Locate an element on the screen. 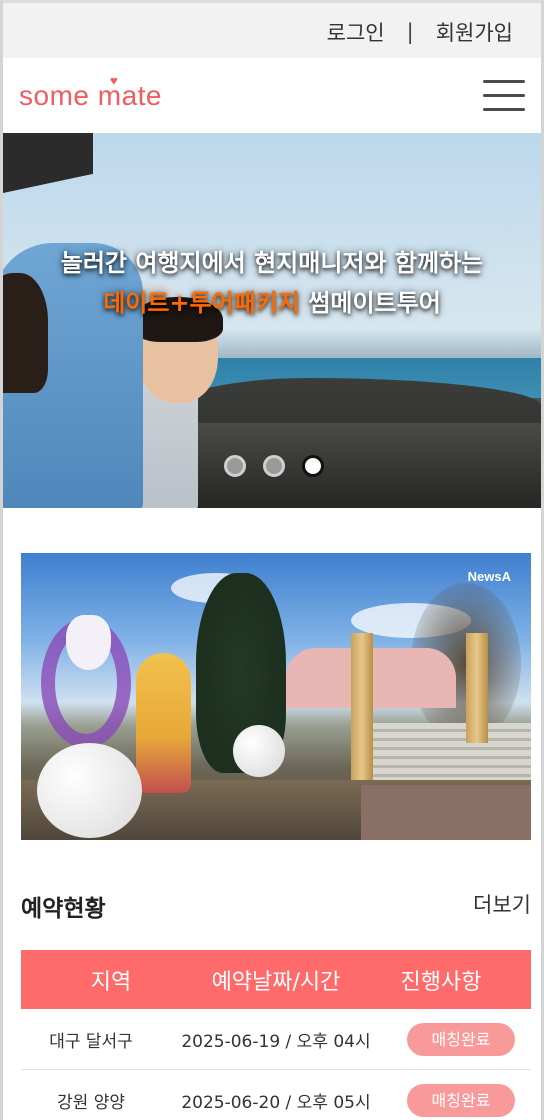  logo: some mate ♥ is located at coordinates (90, 92).